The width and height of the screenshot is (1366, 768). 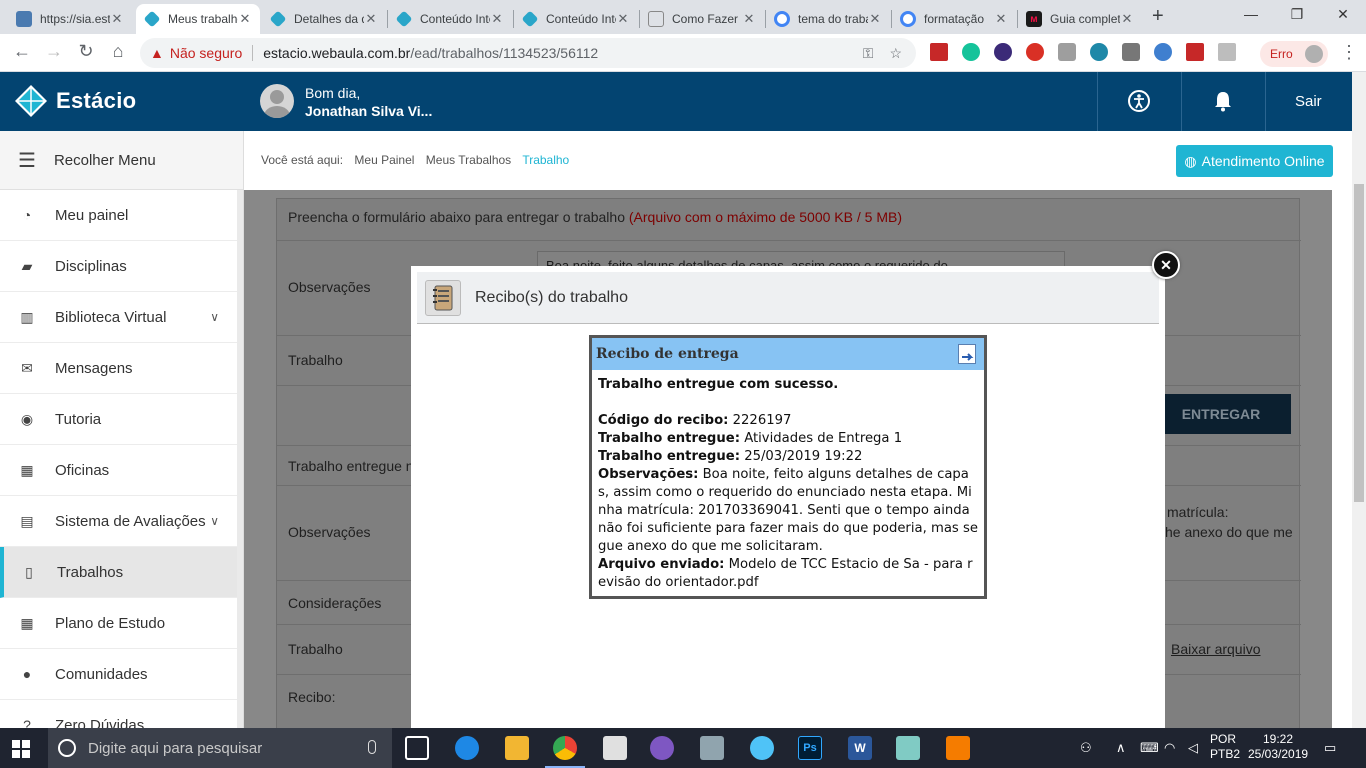 What do you see at coordinates (1225, 747) in the screenshot?
I see `input-language: POR PTB2` at bounding box center [1225, 747].